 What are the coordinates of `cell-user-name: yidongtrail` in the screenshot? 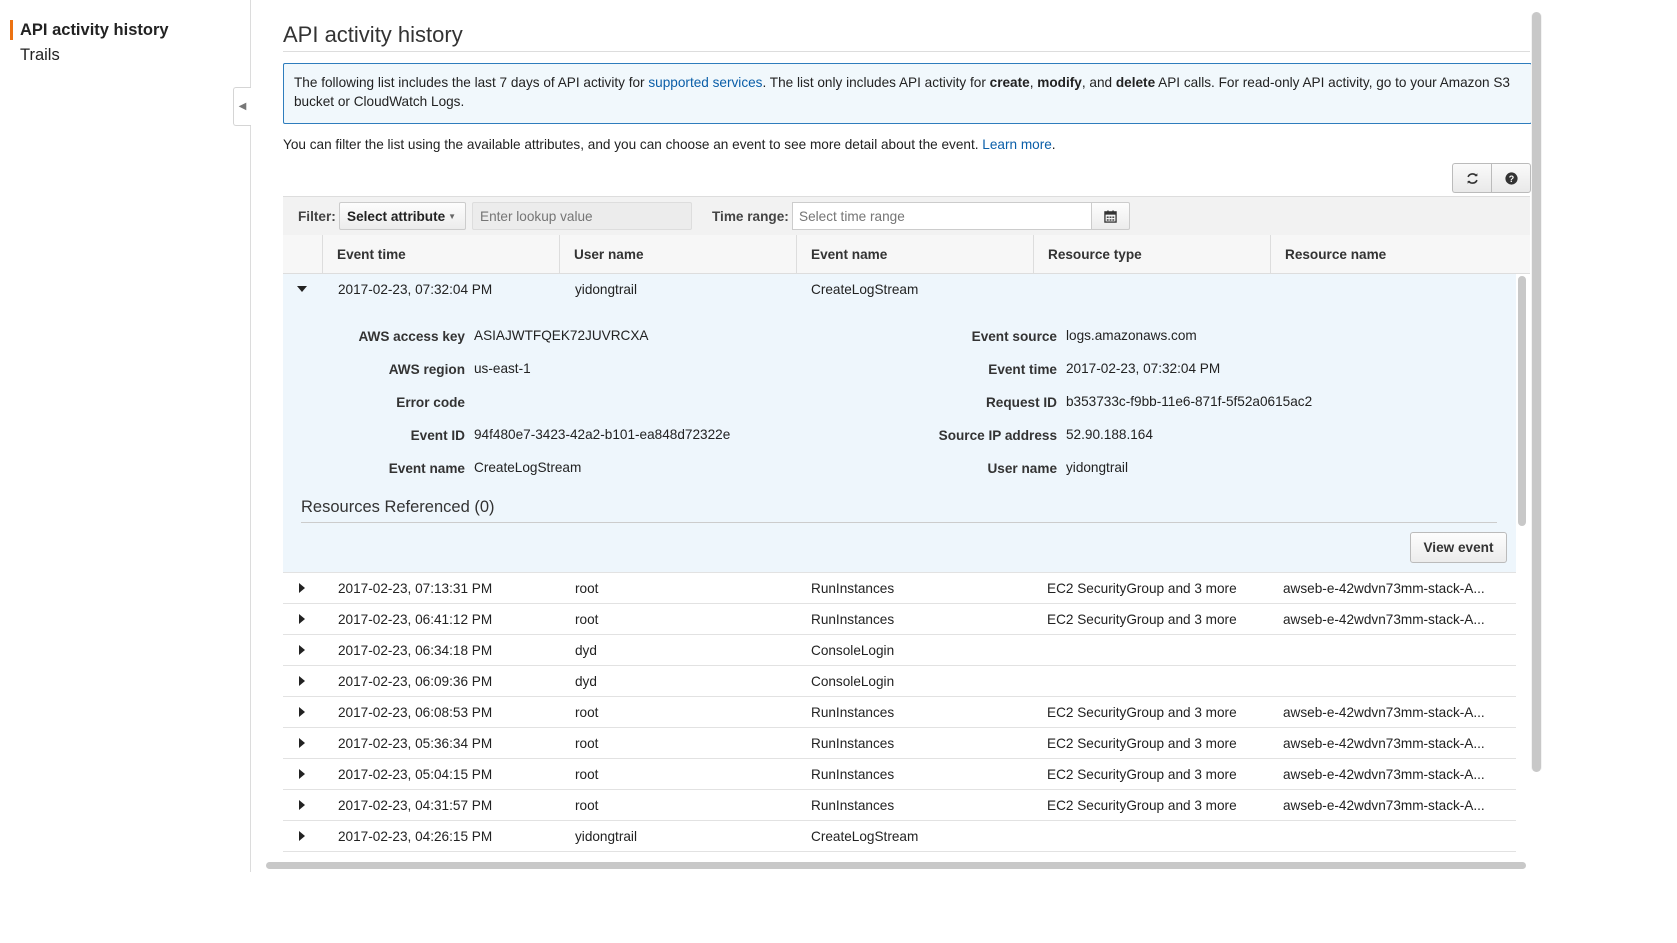 It's located at (606, 836).